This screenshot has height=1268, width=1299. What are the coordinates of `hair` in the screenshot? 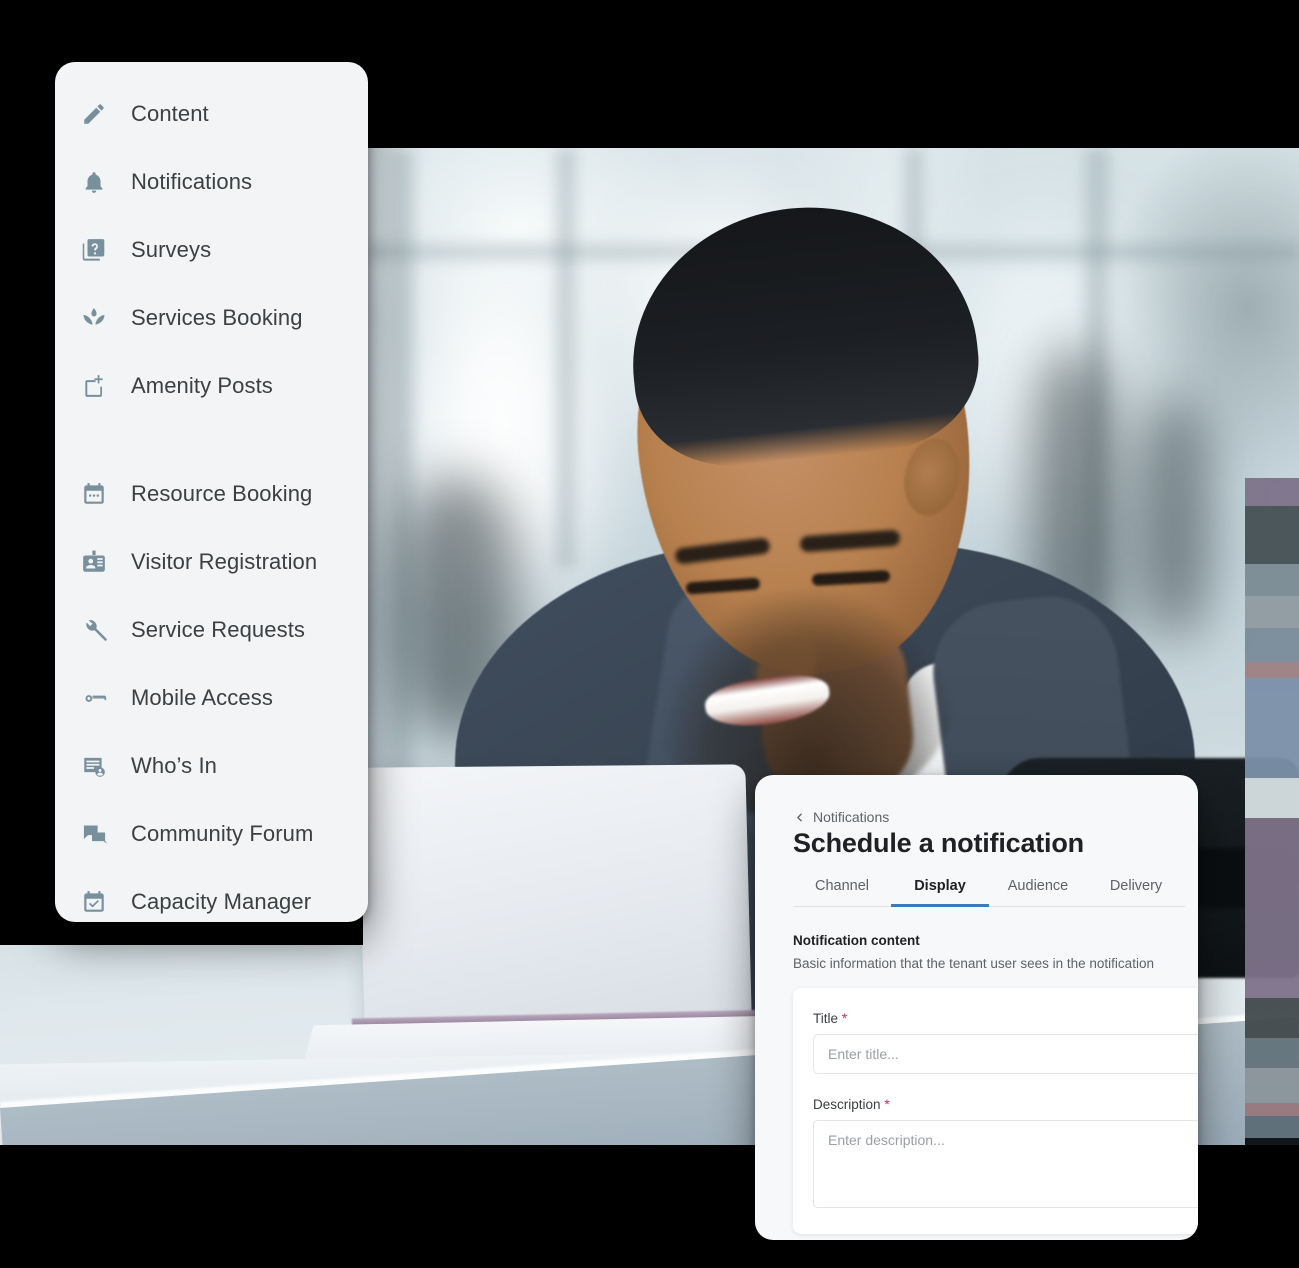 It's located at (802, 333).